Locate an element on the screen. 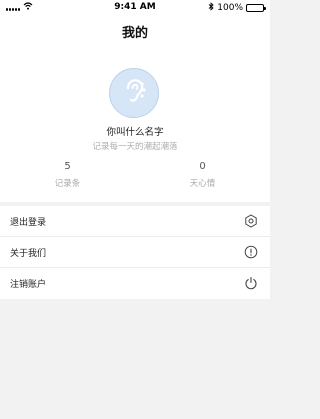  stat-label: 天心情 is located at coordinates (202, 184).